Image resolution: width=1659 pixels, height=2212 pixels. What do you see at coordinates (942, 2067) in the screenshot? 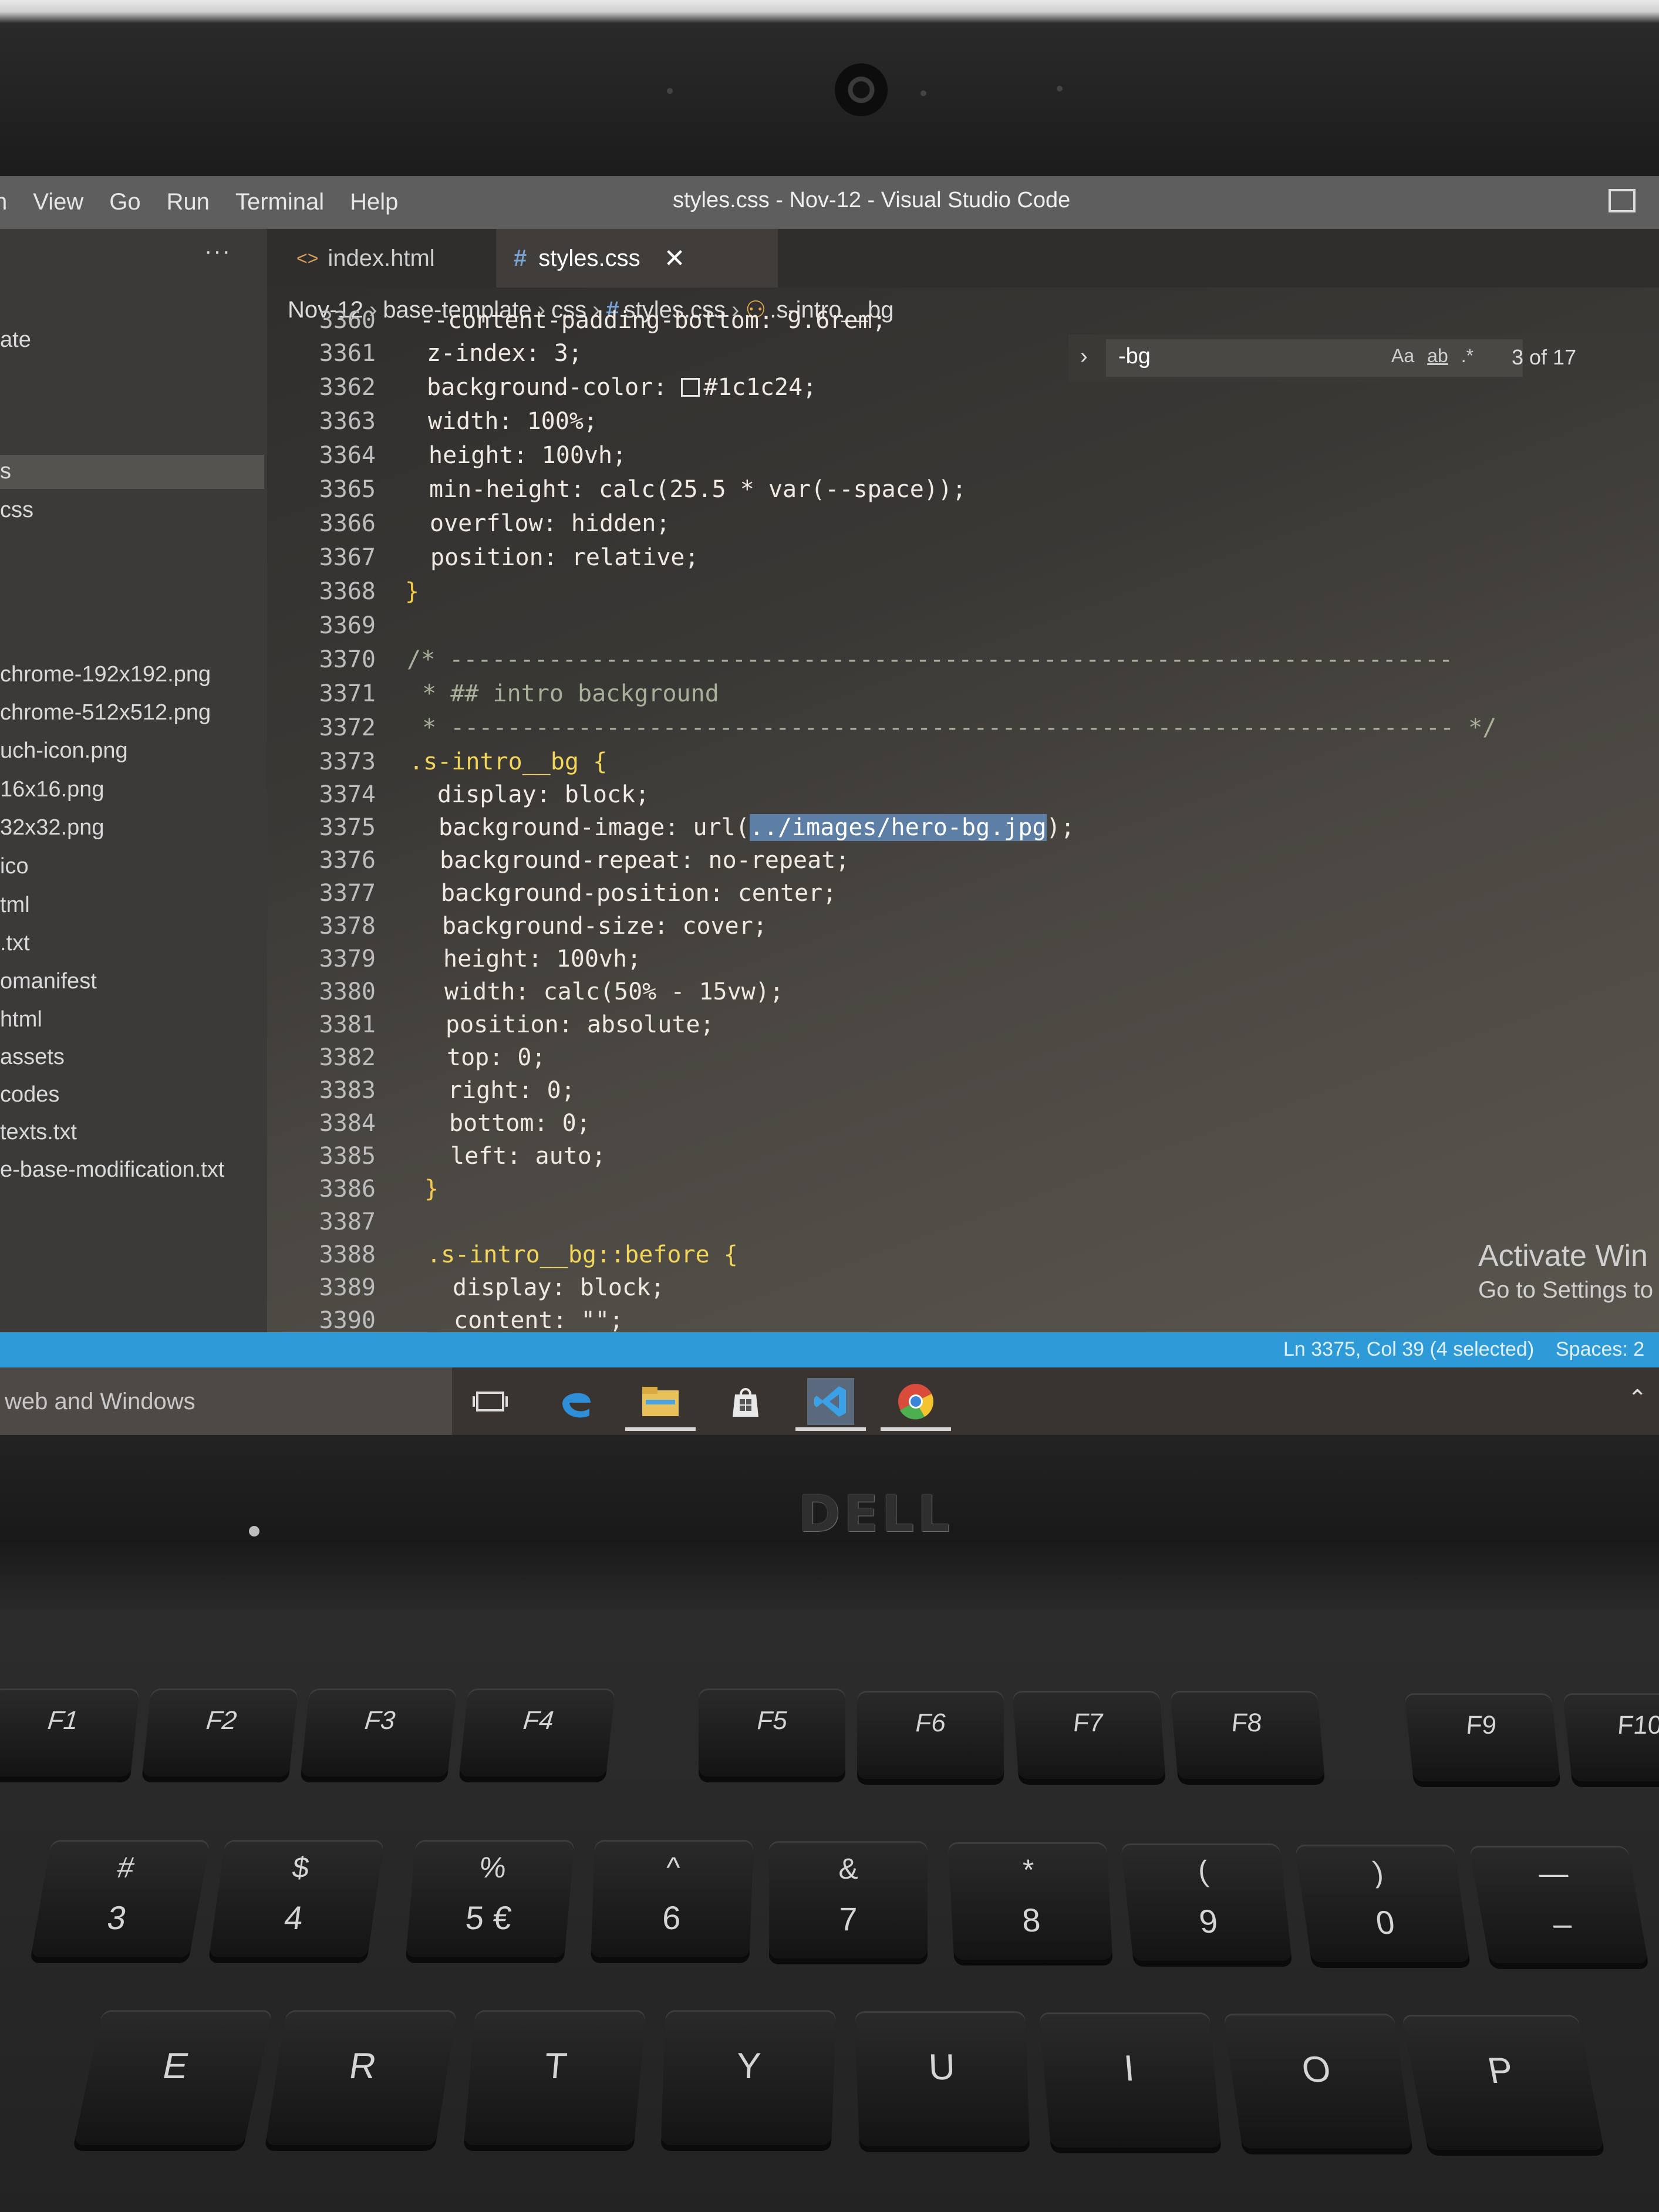
I see `key-label: U` at bounding box center [942, 2067].